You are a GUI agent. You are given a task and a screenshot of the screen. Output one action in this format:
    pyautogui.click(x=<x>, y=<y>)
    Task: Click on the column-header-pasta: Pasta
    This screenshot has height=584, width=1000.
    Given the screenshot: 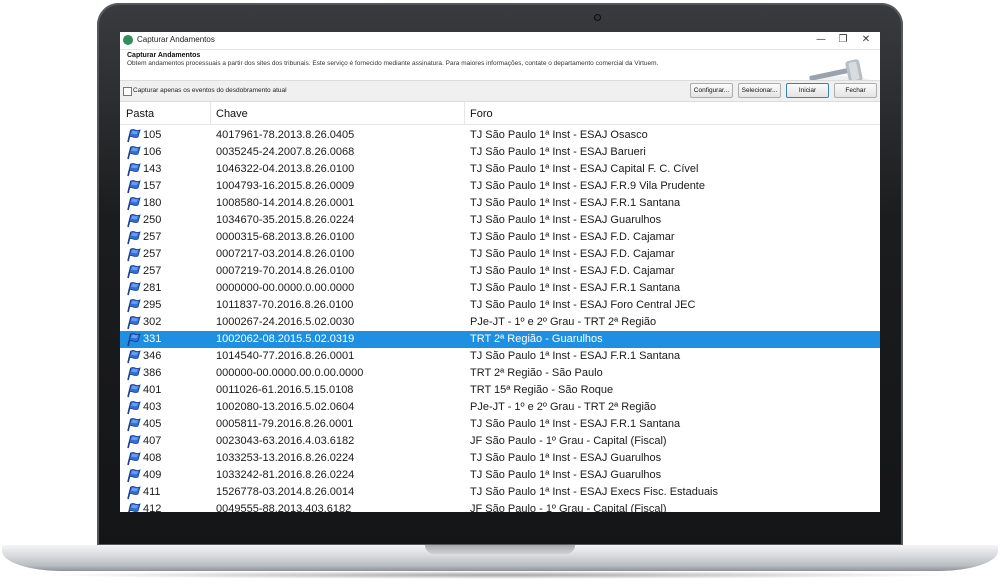 What is the action you would take?
    pyautogui.click(x=140, y=114)
    